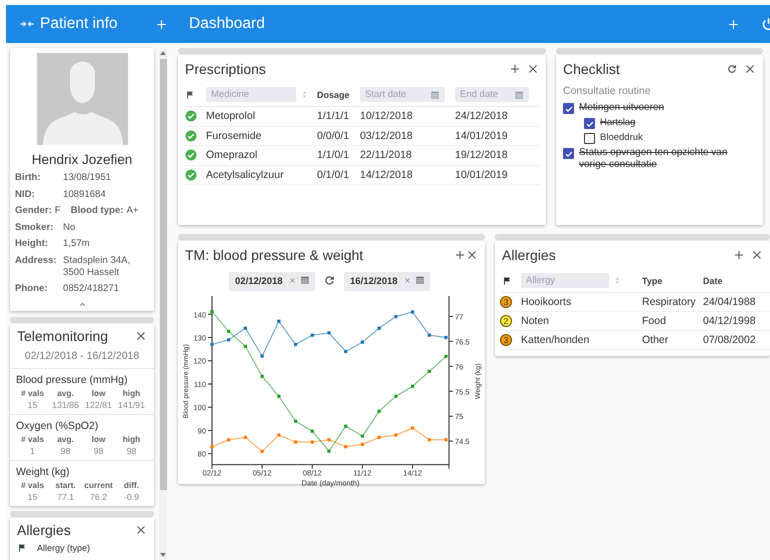  I want to click on flag-icon, so click(190, 95).